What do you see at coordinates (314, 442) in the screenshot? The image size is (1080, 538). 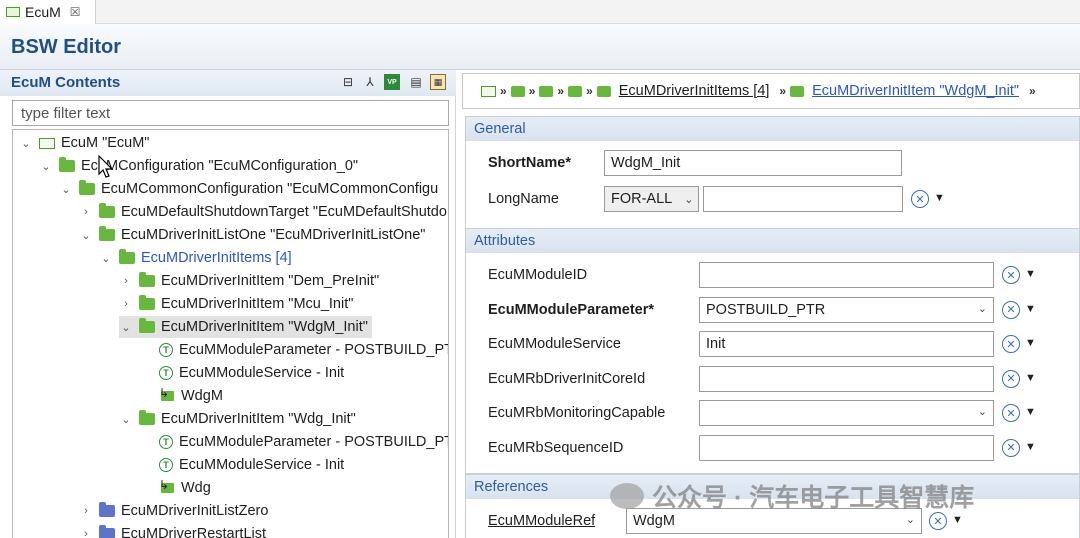 I see `tree-item-label: EcuMModuleParameter - POSTBUILD_PTR` at bounding box center [314, 442].